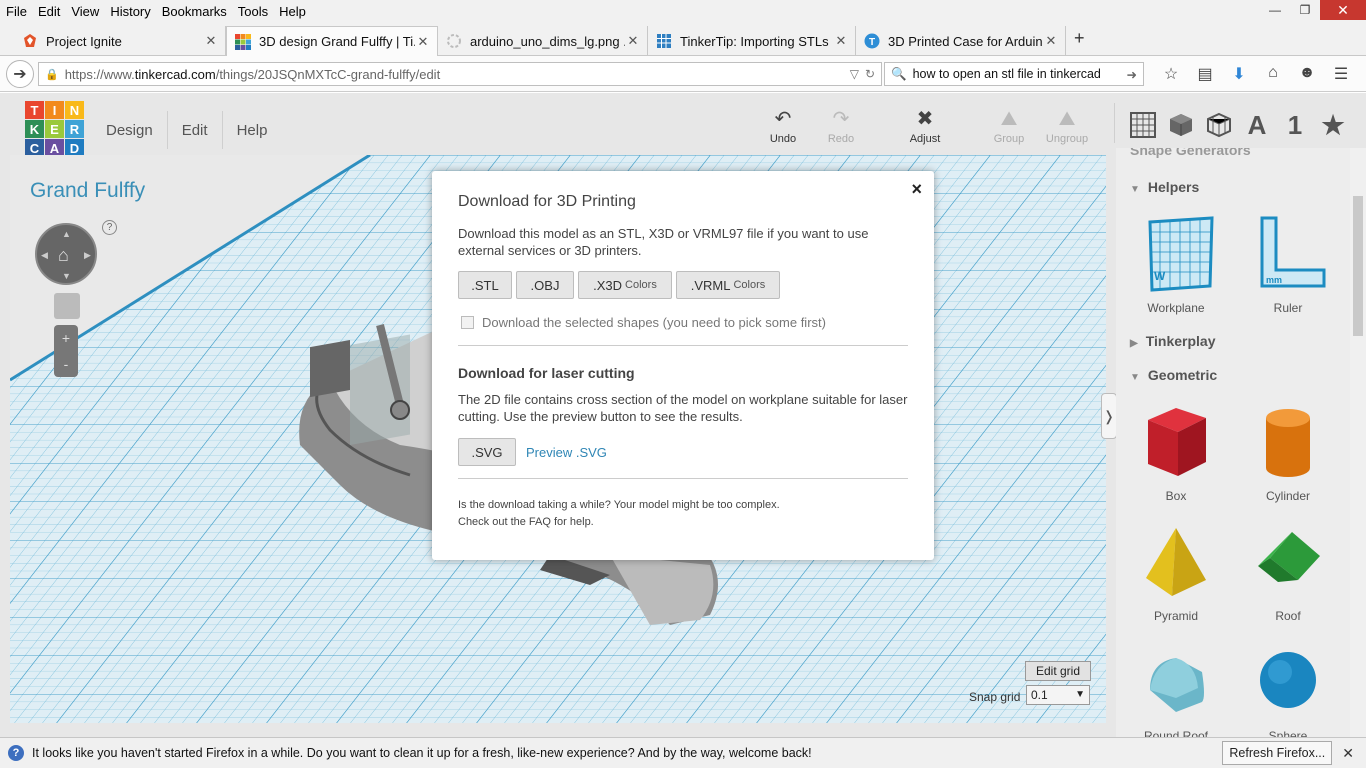 This screenshot has height=768, width=1366. I want to click on download-icon: ⬇, so click(1239, 74).